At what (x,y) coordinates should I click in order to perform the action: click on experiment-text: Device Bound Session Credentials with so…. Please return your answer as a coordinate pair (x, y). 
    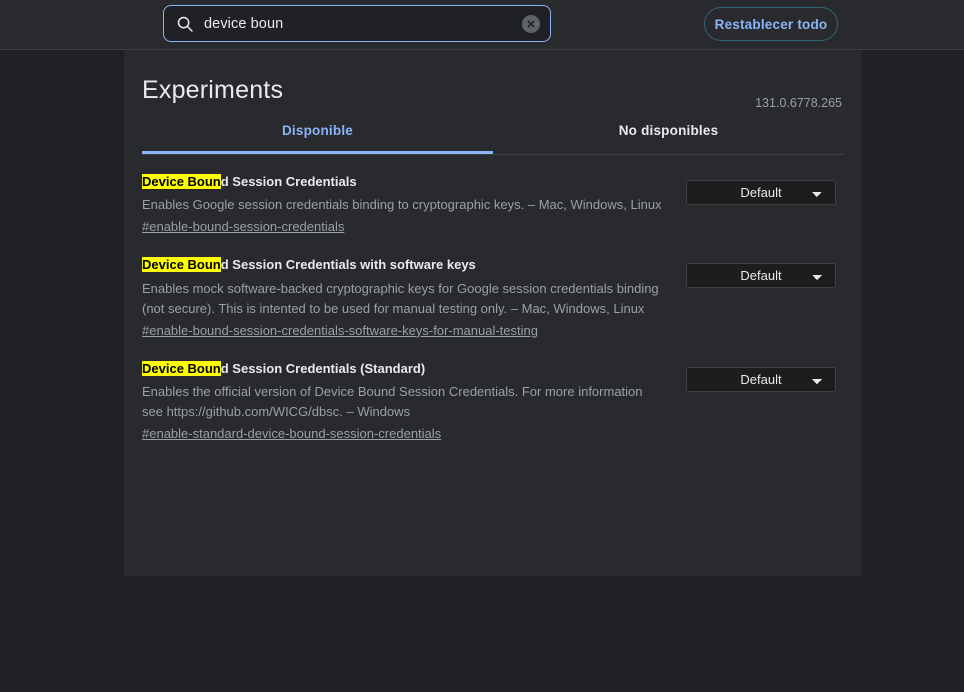
    Looking at the image, I should click on (402, 298).